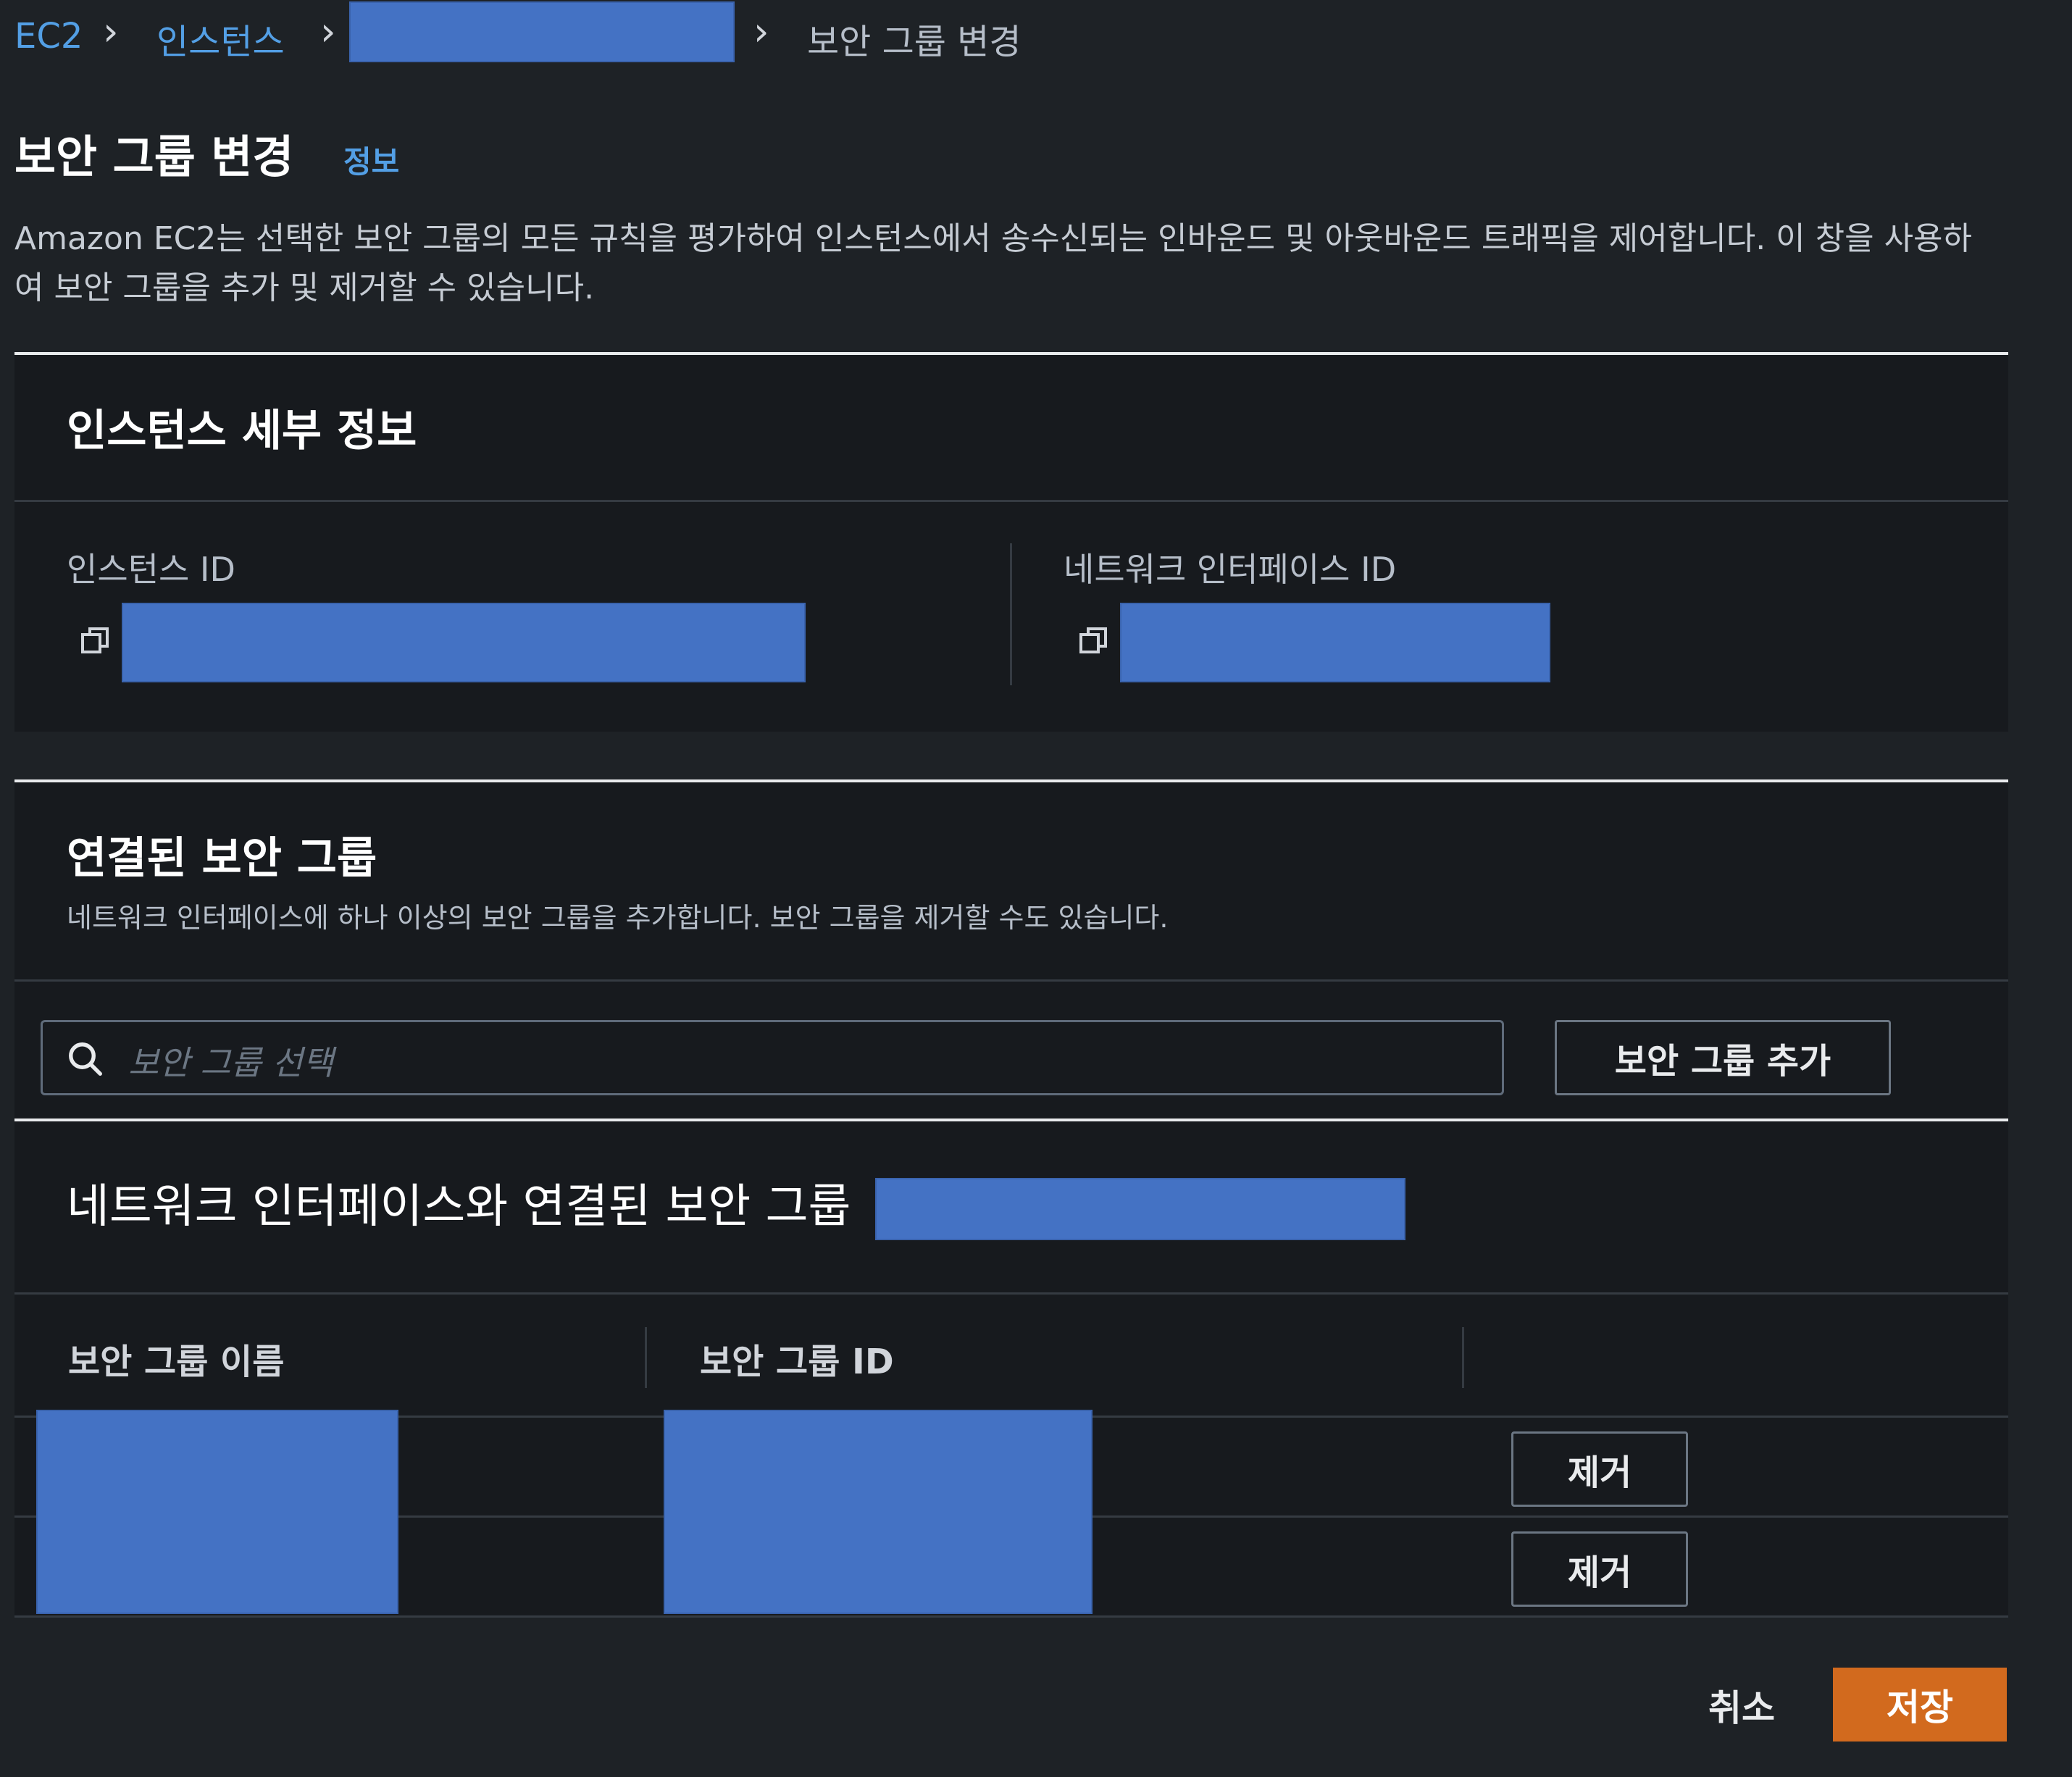 The height and width of the screenshot is (1777, 2072). What do you see at coordinates (1920, 1705) in the screenshot?
I see `save-button: 저장` at bounding box center [1920, 1705].